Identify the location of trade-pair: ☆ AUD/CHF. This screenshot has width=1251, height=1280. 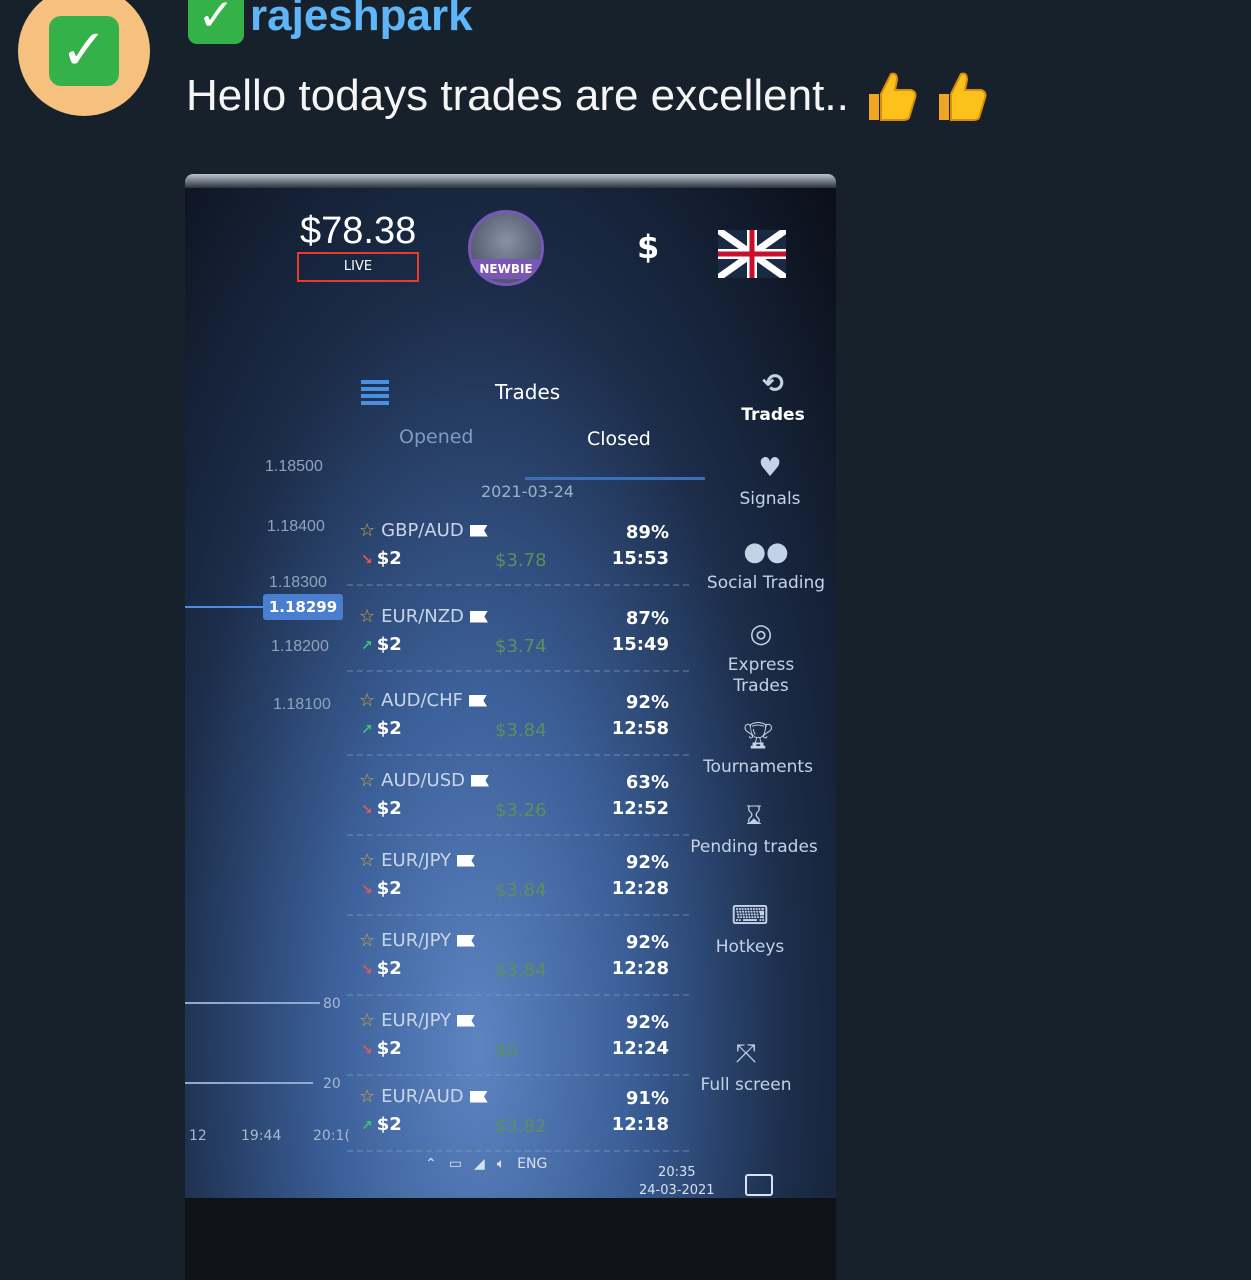
(423, 700).